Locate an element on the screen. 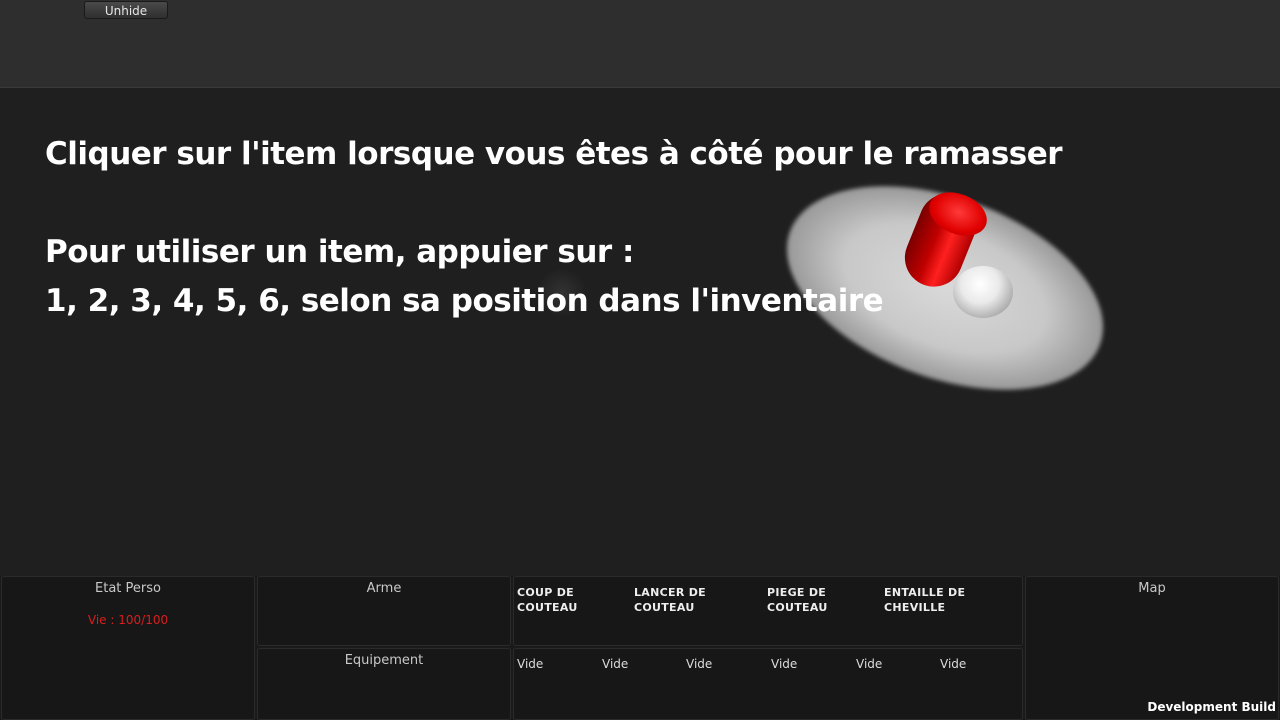 This screenshot has height=720, width=1280. skill-label: Coup de is located at coordinates (545, 592).